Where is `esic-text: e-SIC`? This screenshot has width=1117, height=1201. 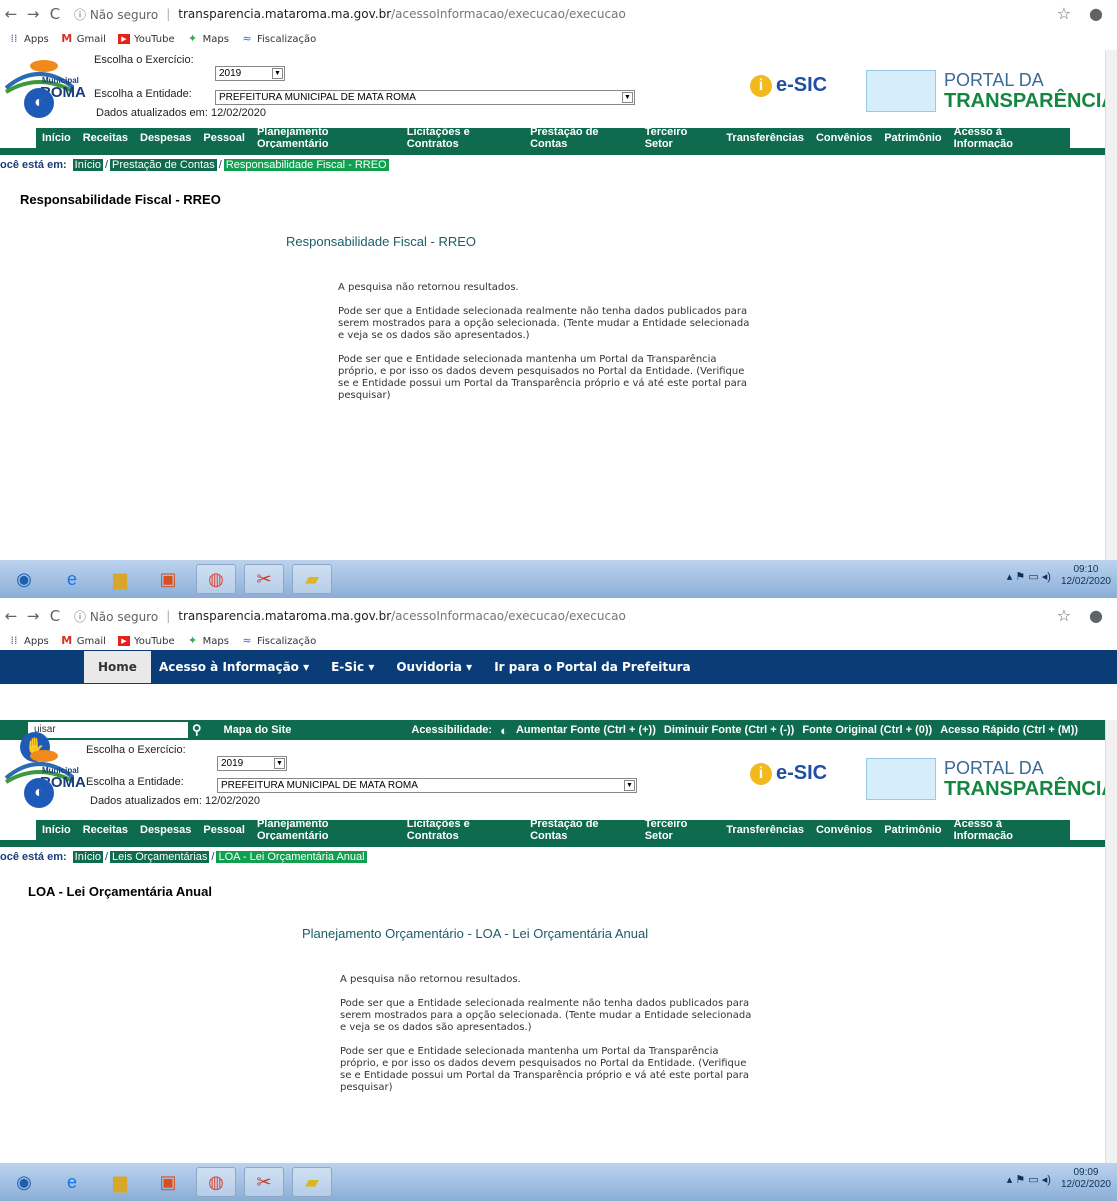 esic-text: e-SIC is located at coordinates (802, 773).